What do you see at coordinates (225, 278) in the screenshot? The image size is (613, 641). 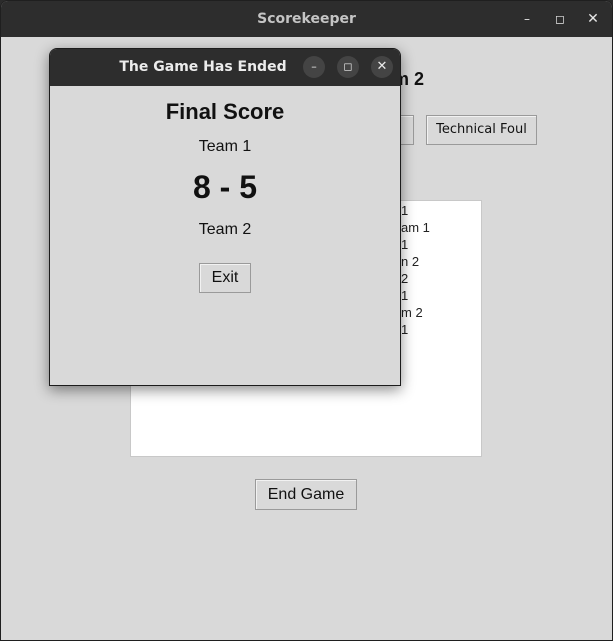 I see `exit-button: Exit` at bounding box center [225, 278].